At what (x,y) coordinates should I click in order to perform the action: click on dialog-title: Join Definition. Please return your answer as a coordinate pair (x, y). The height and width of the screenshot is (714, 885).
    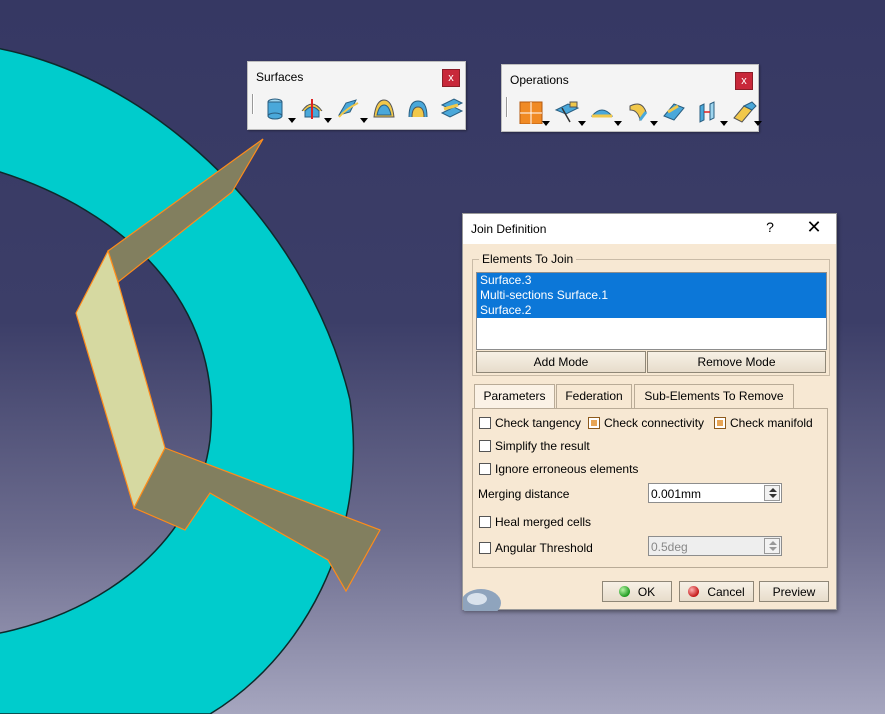
    Looking at the image, I should click on (509, 229).